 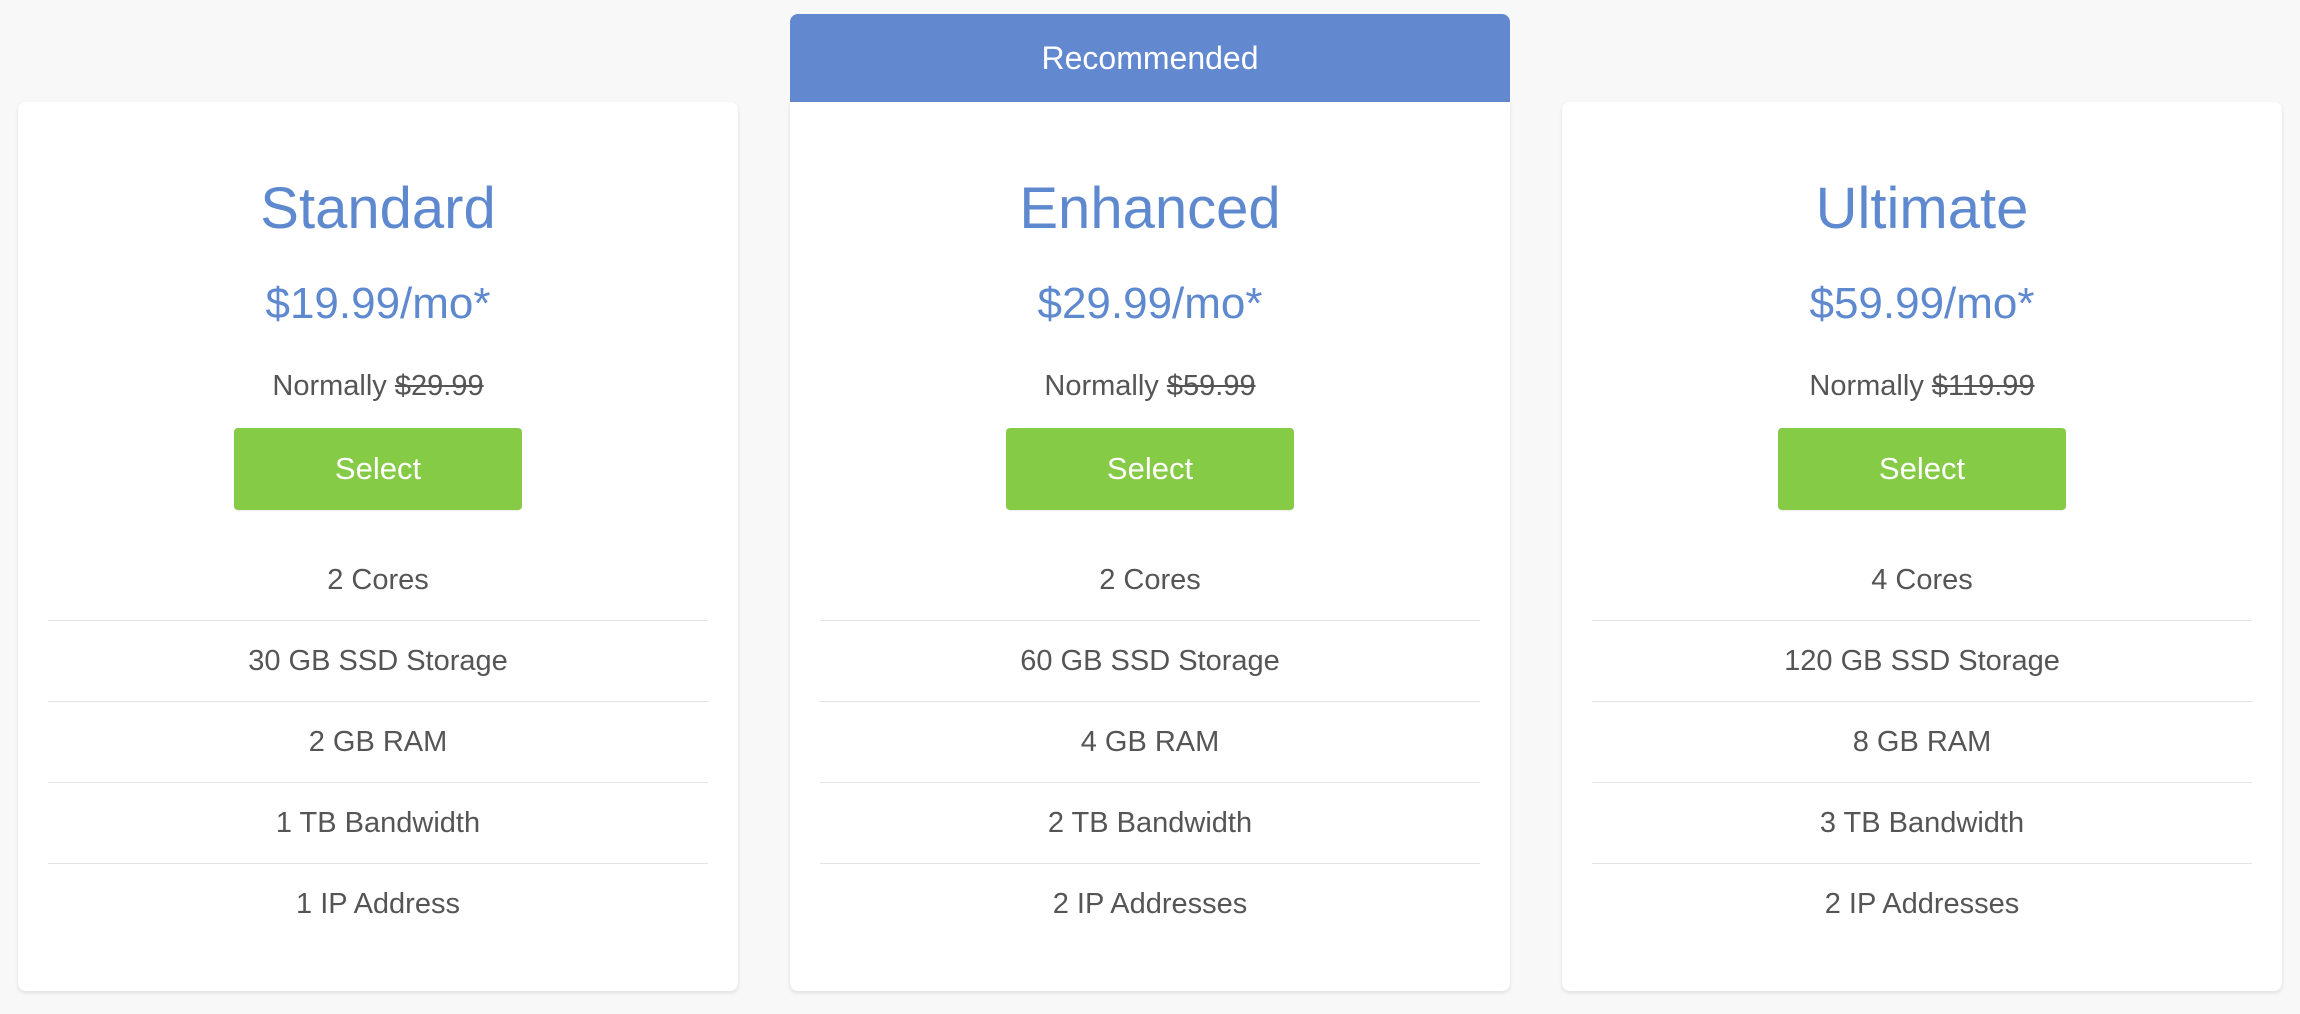 What do you see at coordinates (1150, 469) in the screenshot?
I see `select-button-enhanced: Select` at bounding box center [1150, 469].